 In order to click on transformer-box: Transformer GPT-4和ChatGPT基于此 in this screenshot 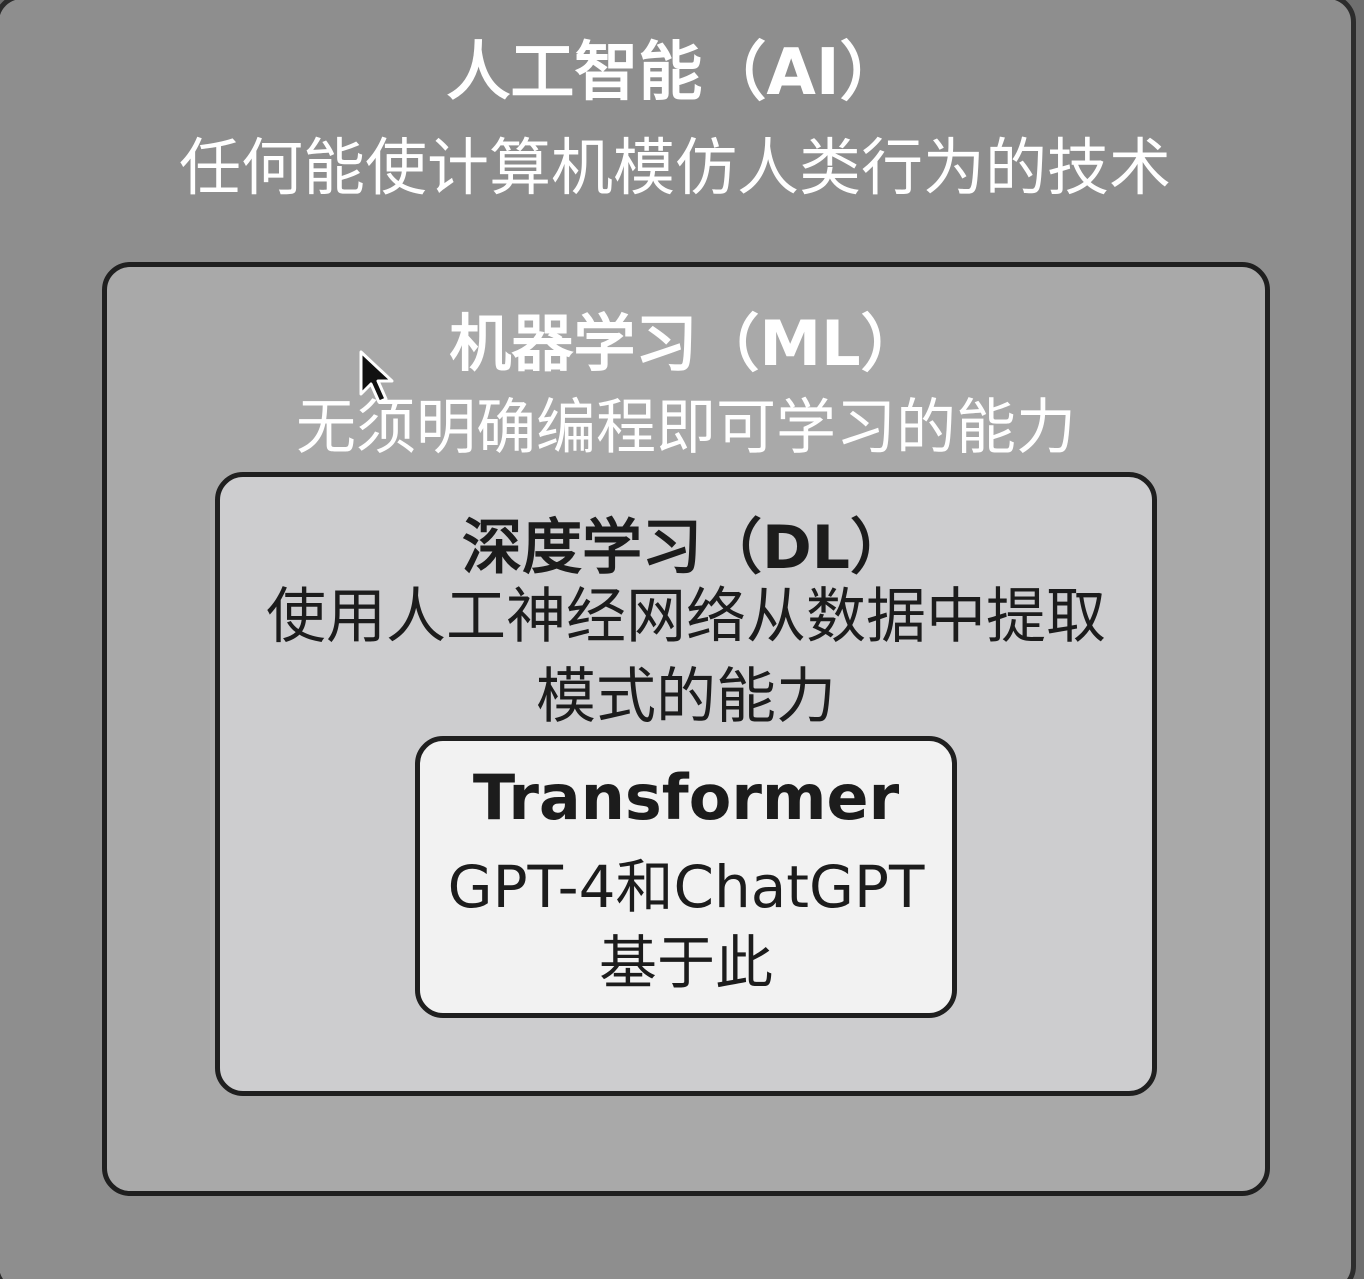, I will do `click(686, 877)`.